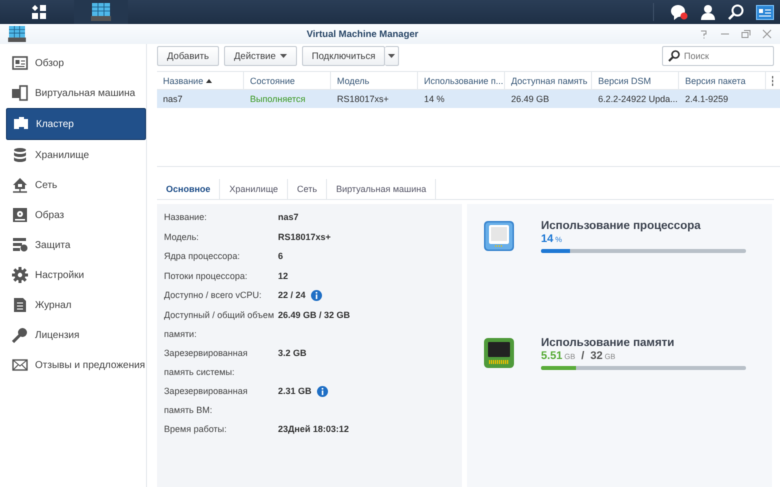 The image size is (780, 487). What do you see at coordinates (20, 185) in the screenshot?
I see `house-network-icon` at bounding box center [20, 185].